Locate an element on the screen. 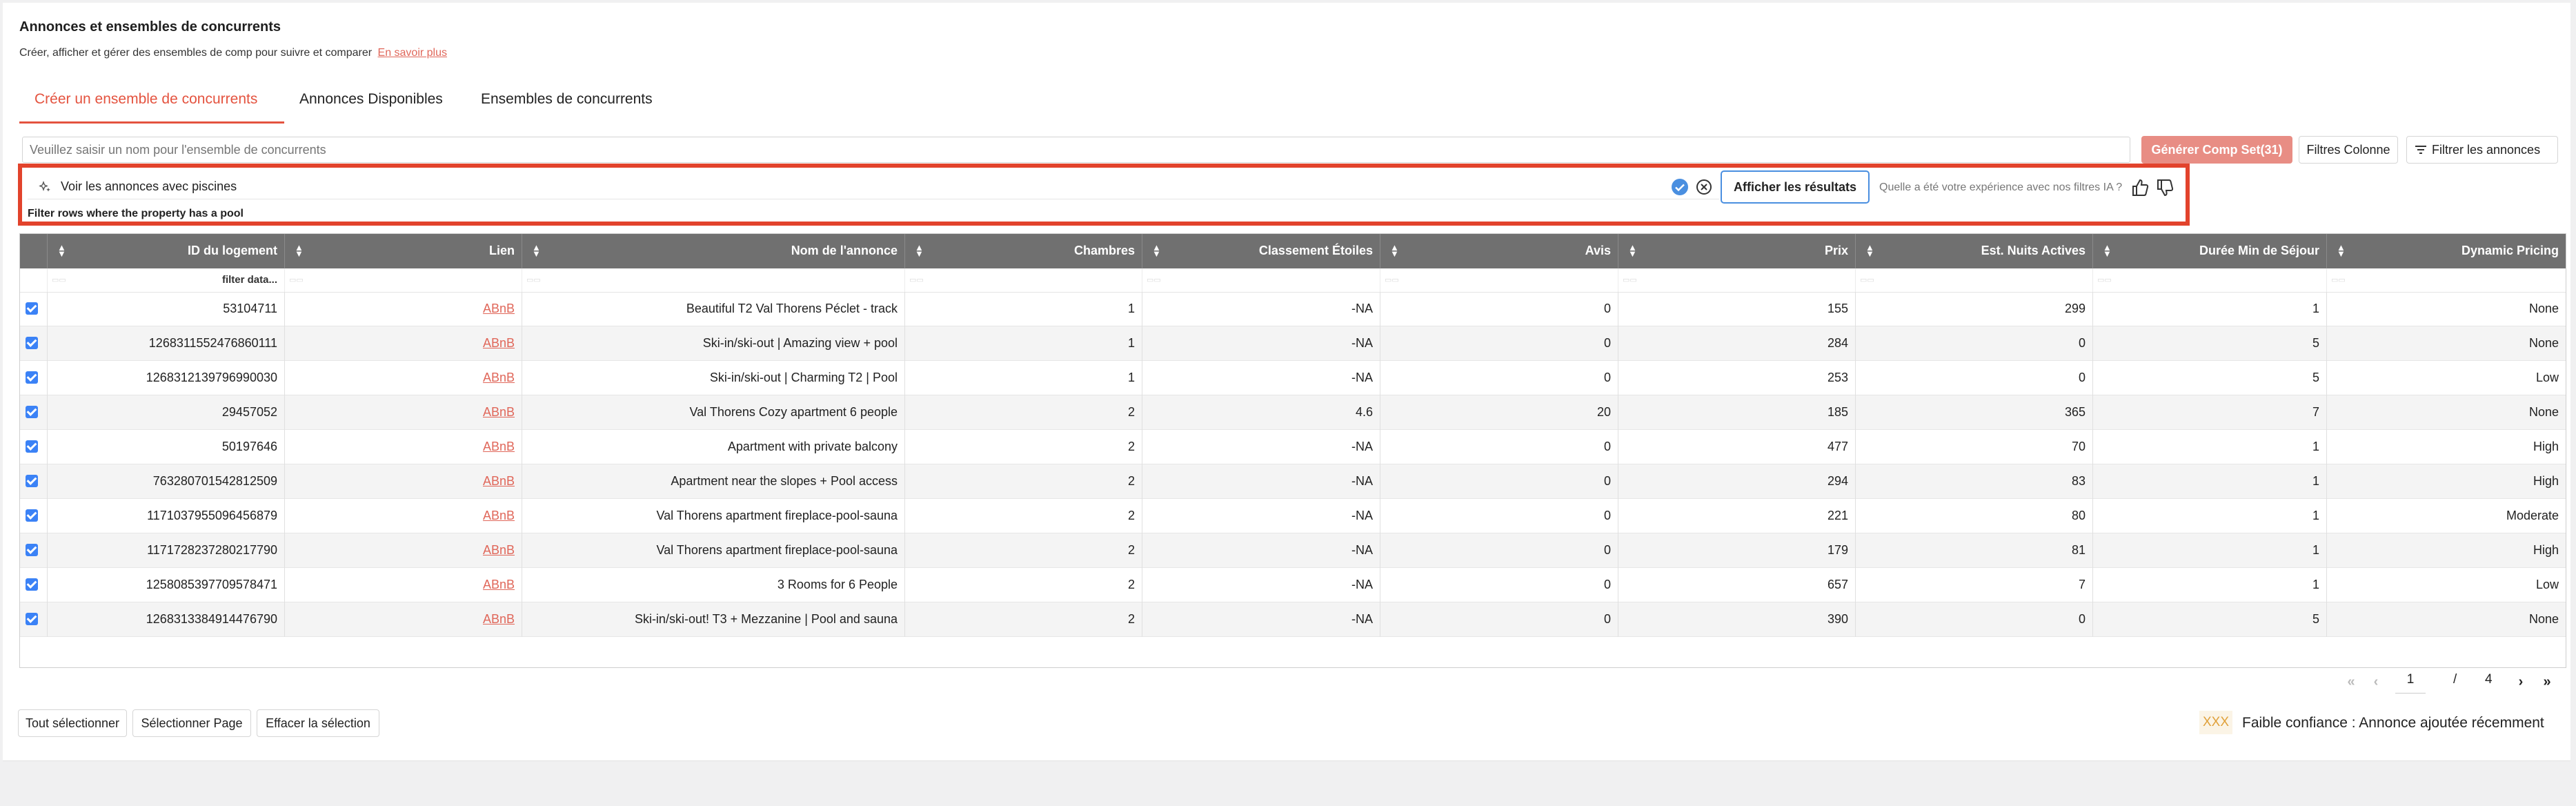  last-page-icon: » is located at coordinates (2547, 682).